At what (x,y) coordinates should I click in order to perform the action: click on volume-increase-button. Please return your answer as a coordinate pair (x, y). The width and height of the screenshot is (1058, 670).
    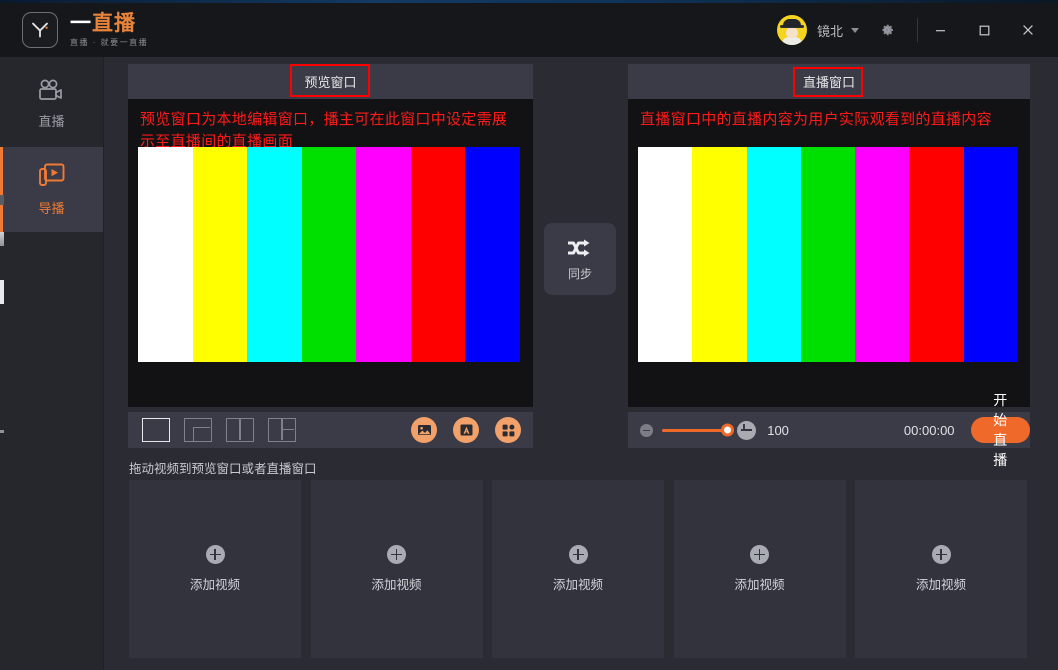
    Looking at the image, I should click on (747, 430).